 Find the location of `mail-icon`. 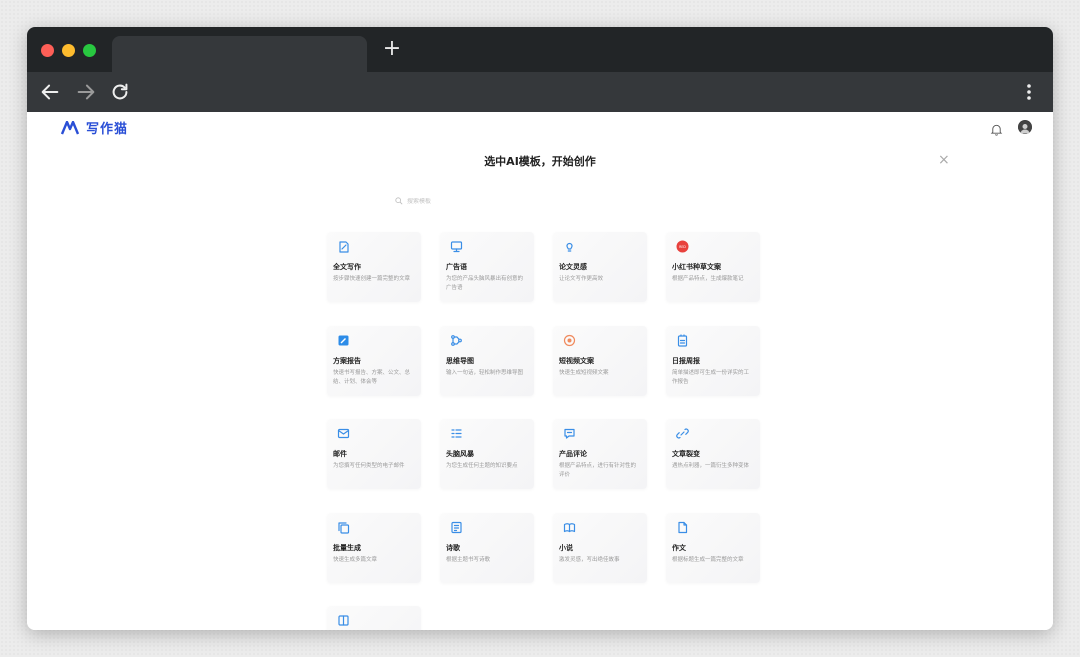

mail-icon is located at coordinates (343, 433).